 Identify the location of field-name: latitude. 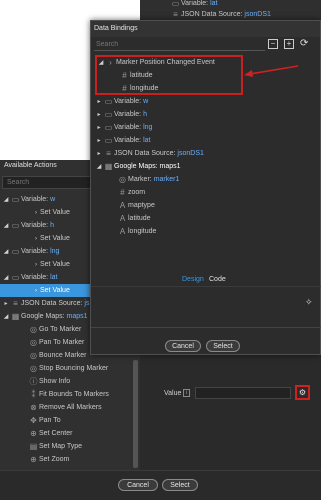
(139, 218).